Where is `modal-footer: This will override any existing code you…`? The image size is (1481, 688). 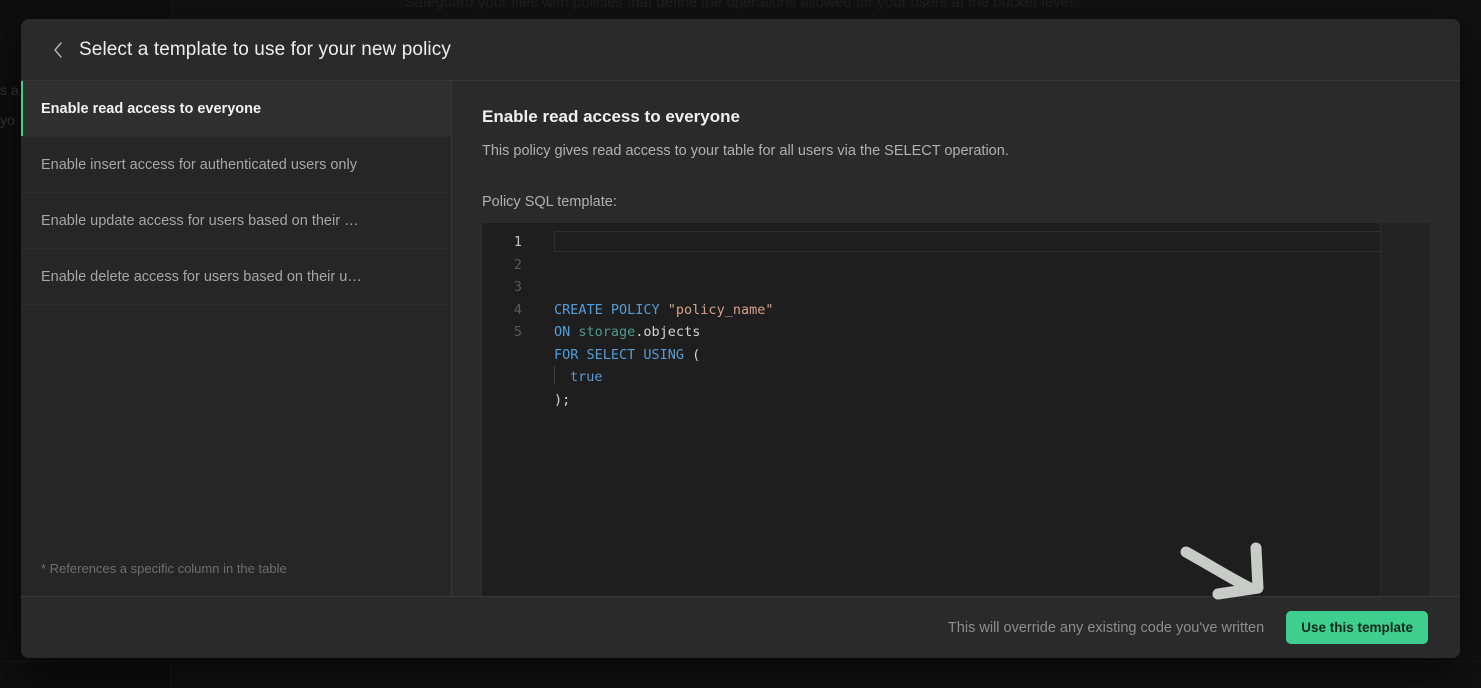 modal-footer: This will override any existing code you… is located at coordinates (740, 627).